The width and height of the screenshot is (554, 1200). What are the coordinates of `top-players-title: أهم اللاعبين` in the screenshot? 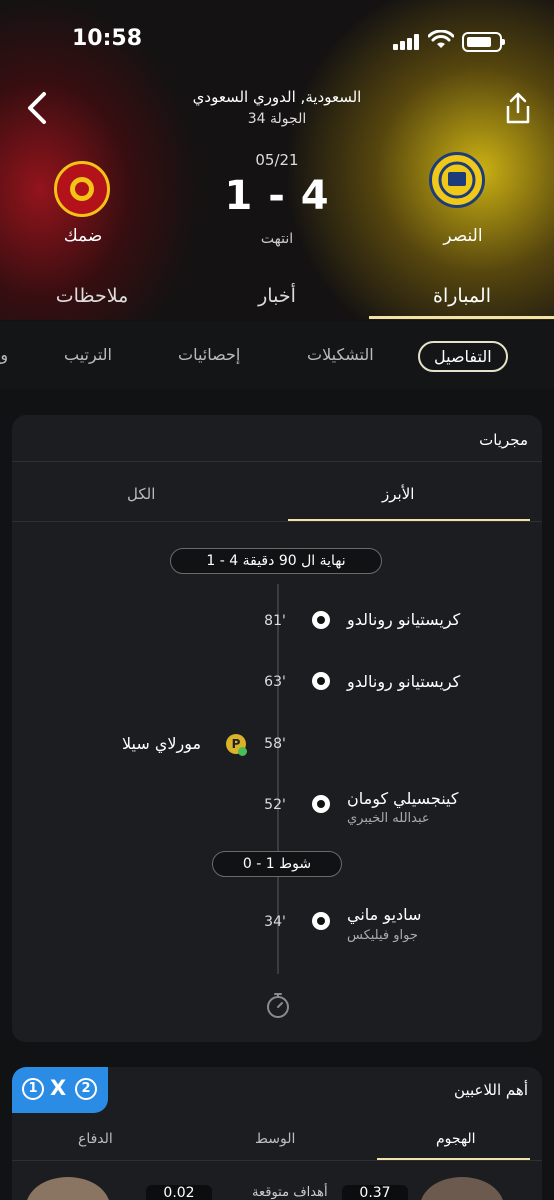 It's located at (491, 1090).